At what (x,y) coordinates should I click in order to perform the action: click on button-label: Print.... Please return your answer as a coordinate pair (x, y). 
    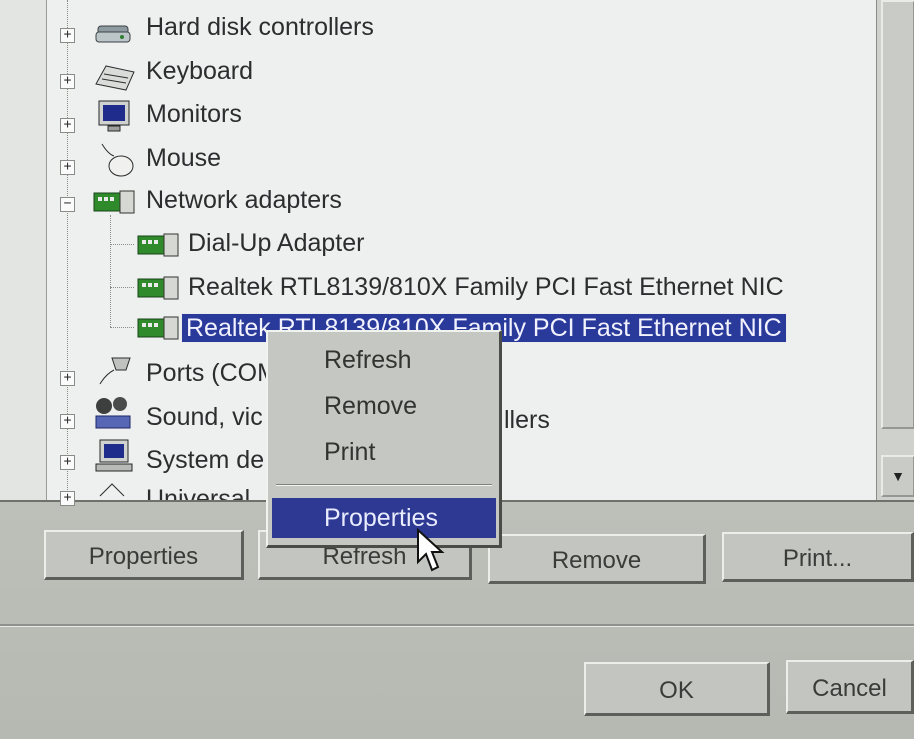
    Looking at the image, I should click on (817, 558).